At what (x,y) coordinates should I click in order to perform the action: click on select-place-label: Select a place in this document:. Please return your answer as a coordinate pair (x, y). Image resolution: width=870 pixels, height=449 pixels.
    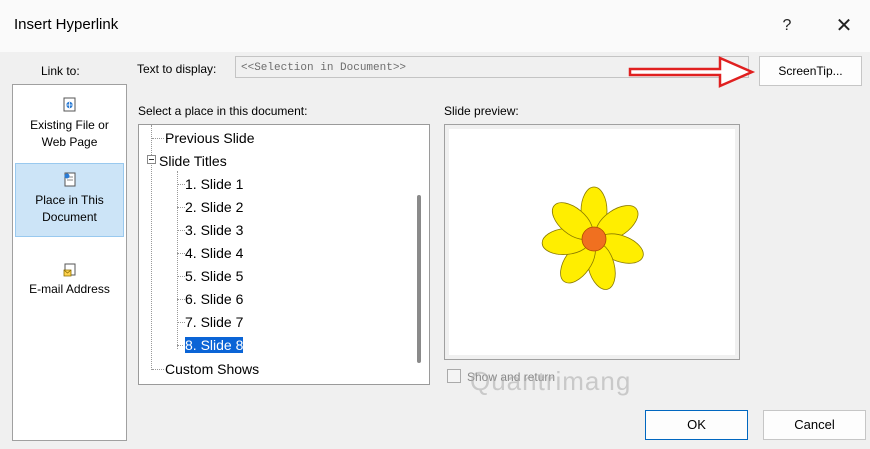
    Looking at the image, I should click on (223, 111).